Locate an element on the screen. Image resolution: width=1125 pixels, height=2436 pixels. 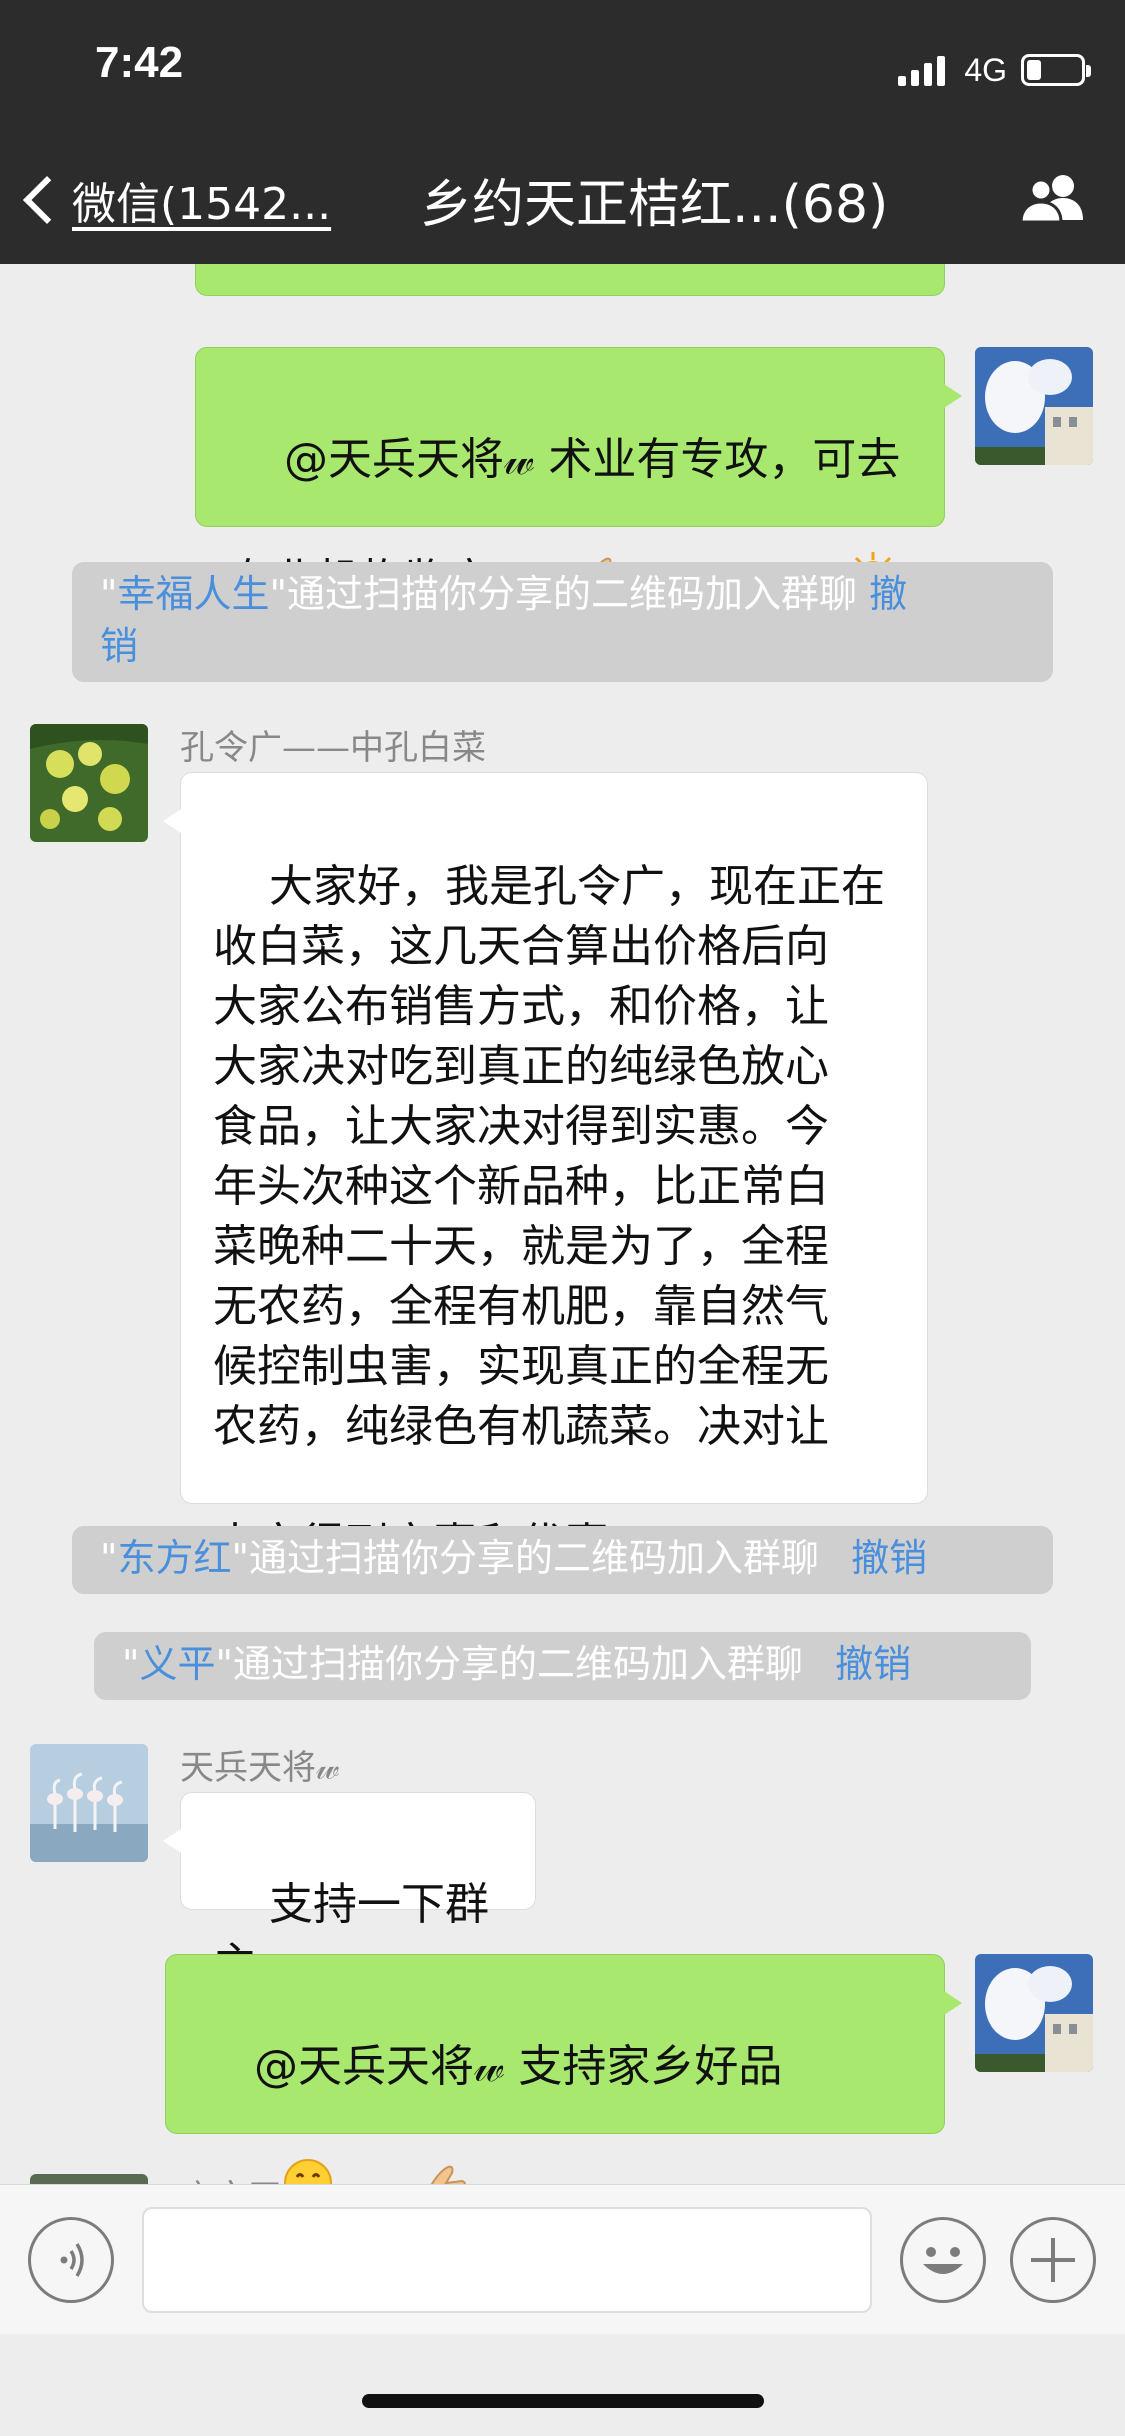
sender-name: 庆文王 is located at coordinates (231, 2177).